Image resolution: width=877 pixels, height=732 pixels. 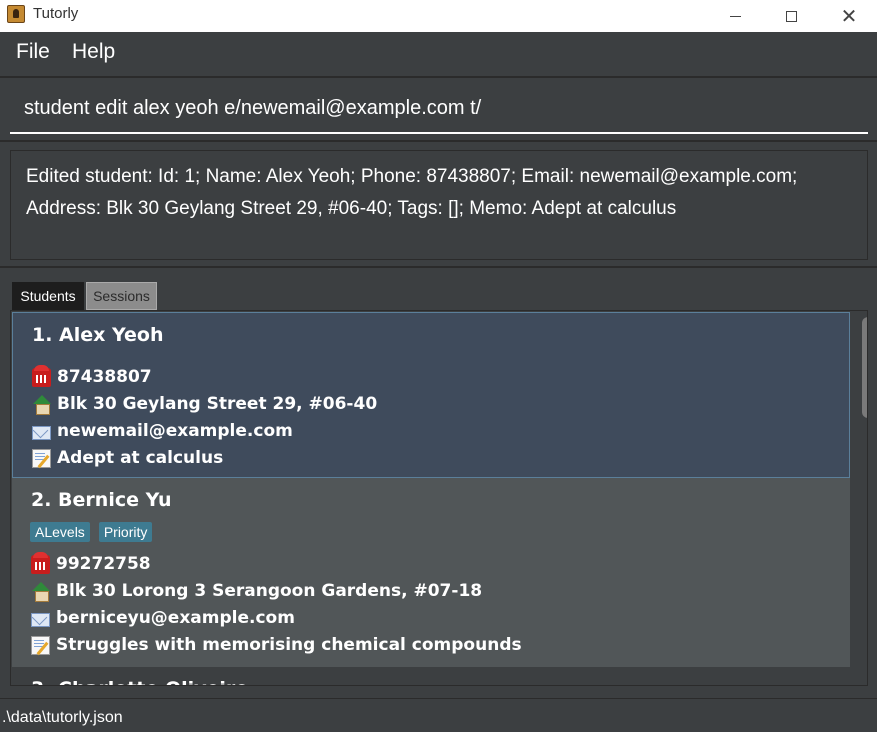 What do you see at coordinates (91, 532) in the screenshot?
I see `tag-list: ALevels Priority` at bounding box center [91, 532].